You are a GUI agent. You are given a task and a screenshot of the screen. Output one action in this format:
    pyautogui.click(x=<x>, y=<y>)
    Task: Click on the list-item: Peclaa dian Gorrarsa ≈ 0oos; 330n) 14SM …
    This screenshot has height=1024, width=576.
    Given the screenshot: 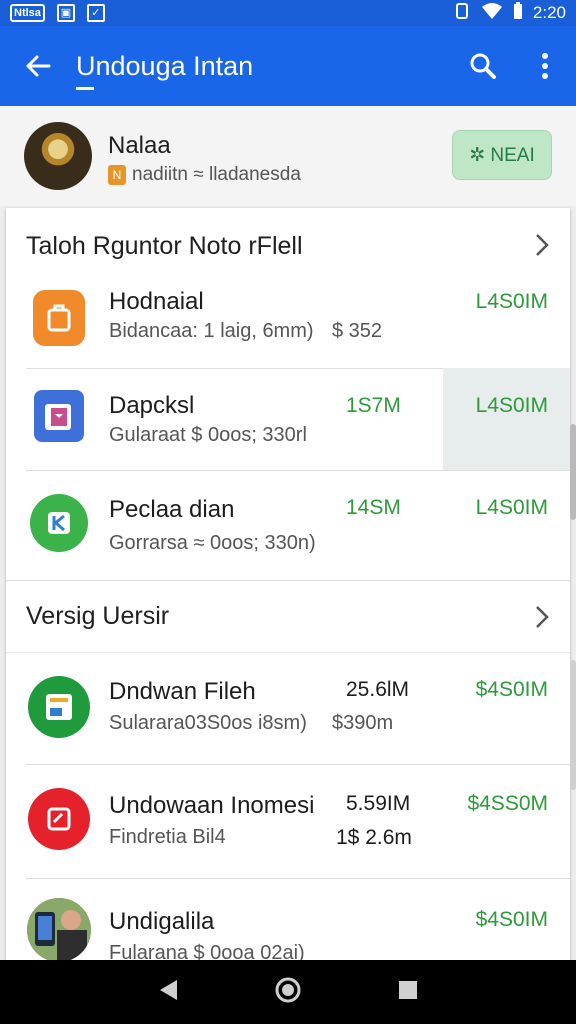 What is the action you would take?
    pyautogui.click(x=288, y=525)
    